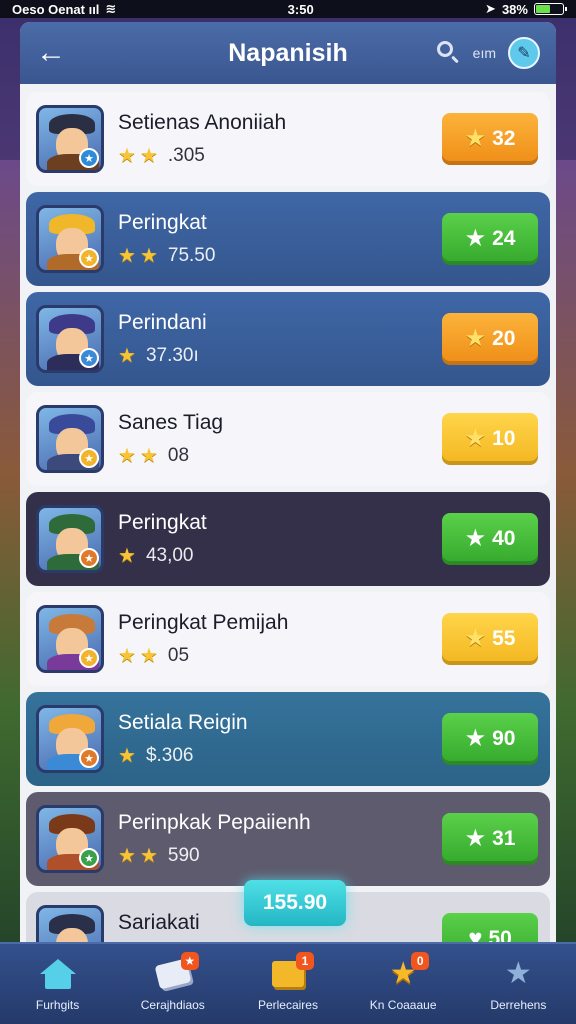 The height and width of the screenshot is (1024, 576). Describe the element at coordinates (58, 974) in the screenshot. I see `home-icon` at that location.